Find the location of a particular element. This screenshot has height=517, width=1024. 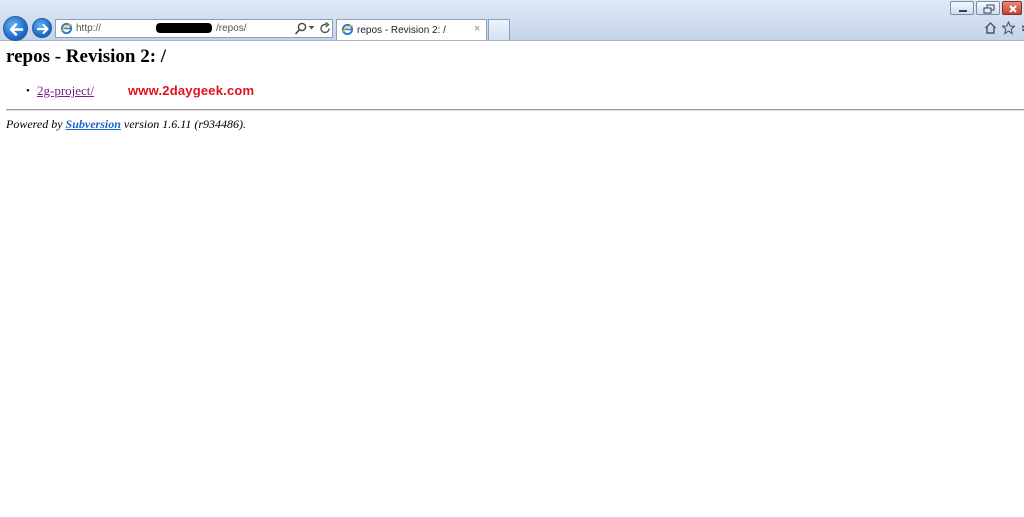

home-icon is located at coordinates (990, 28).